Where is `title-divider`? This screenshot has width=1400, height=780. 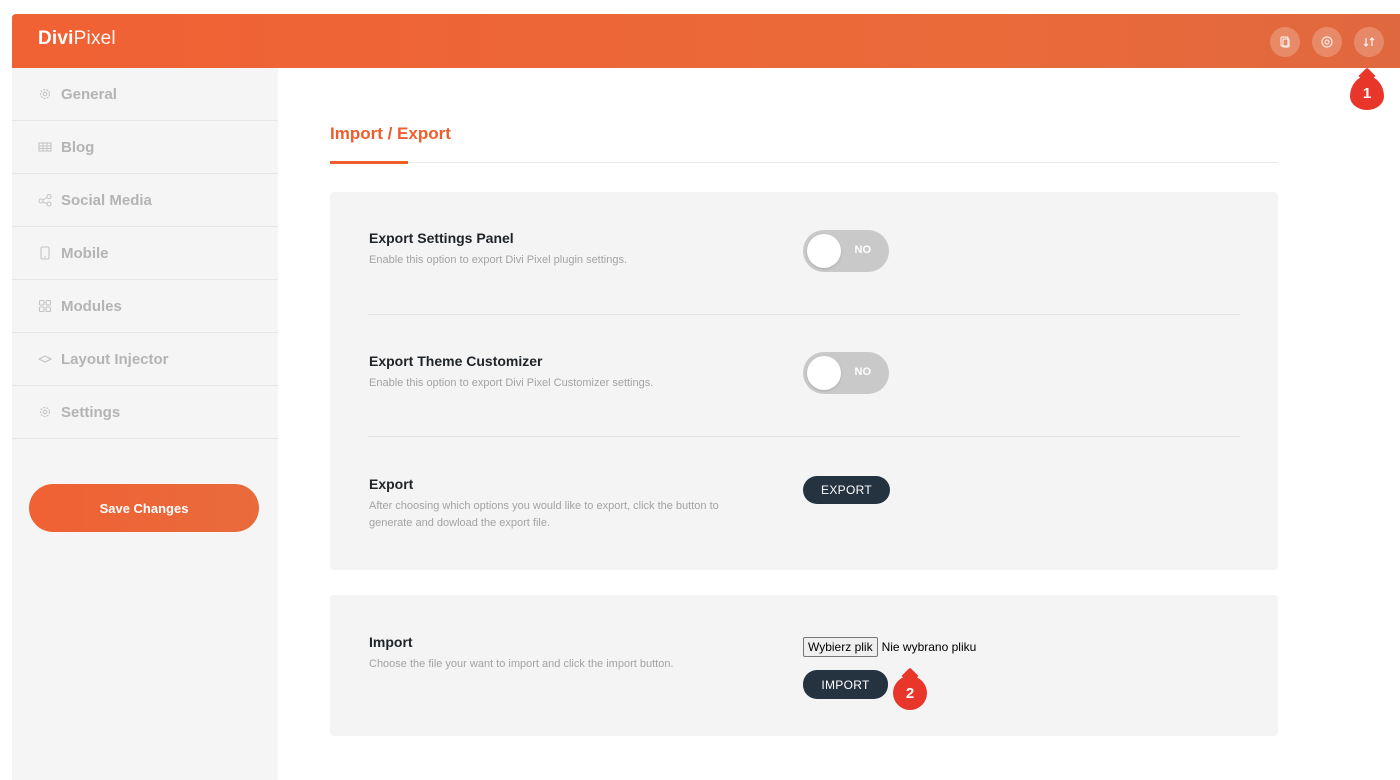
title-divider is located at coordinates (804, 162).